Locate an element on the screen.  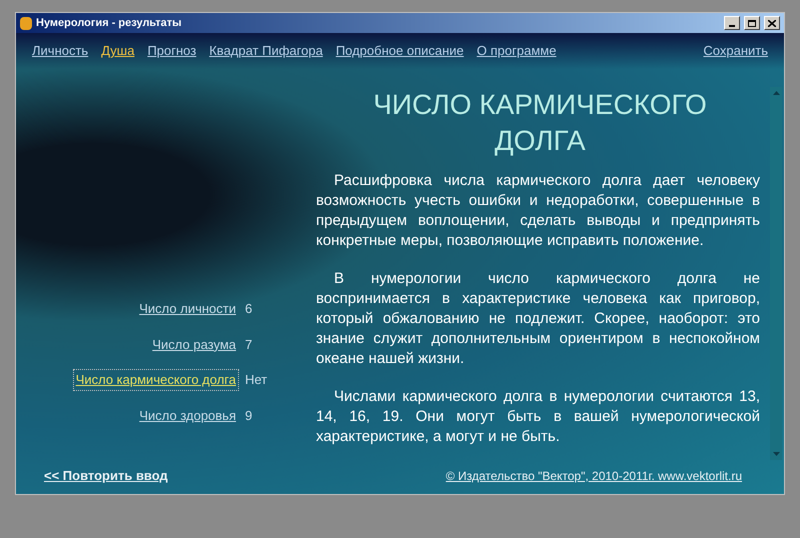
maximize-button is located at coordinates (752, 23).